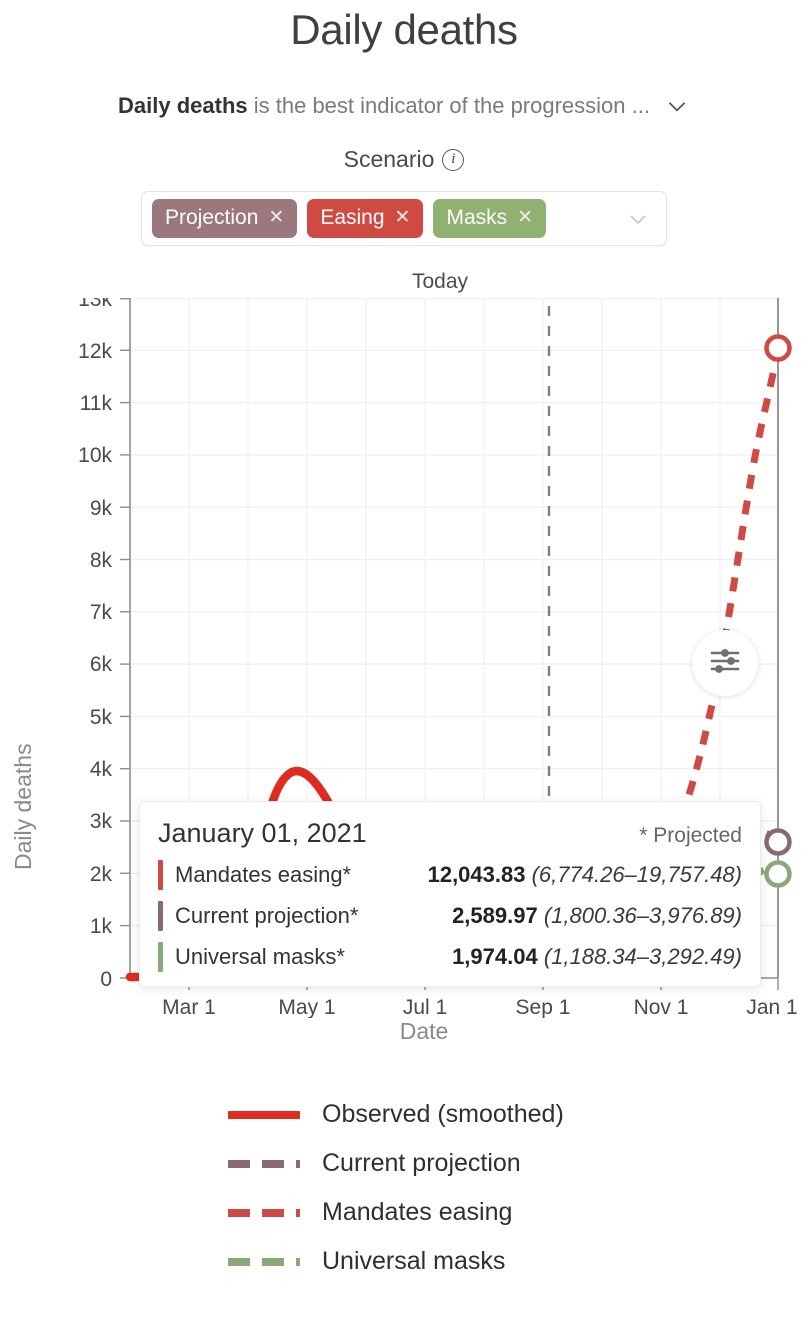  Describe the element at coordinates (267, 915) in the screenshot. I see `tooltip-series-name: Current projection*` at that location.